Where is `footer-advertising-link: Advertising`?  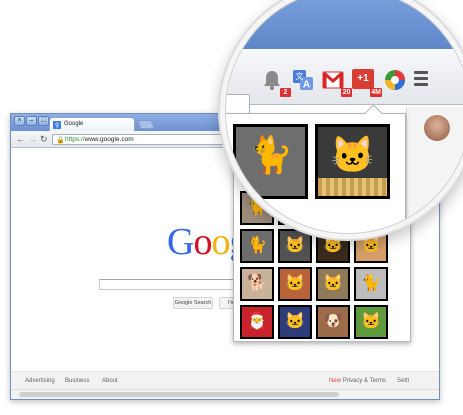
footer-advertising-link: Advertising is located at coordinates (40, 381).